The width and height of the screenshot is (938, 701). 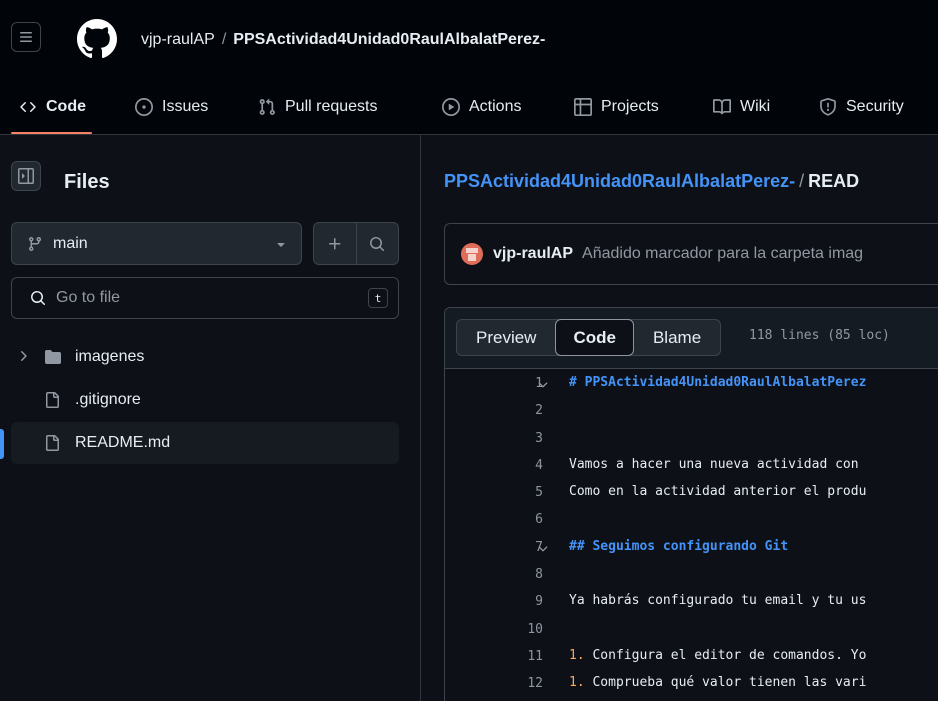 I want to click on git-branch-icon, so click(x=34, y=243).